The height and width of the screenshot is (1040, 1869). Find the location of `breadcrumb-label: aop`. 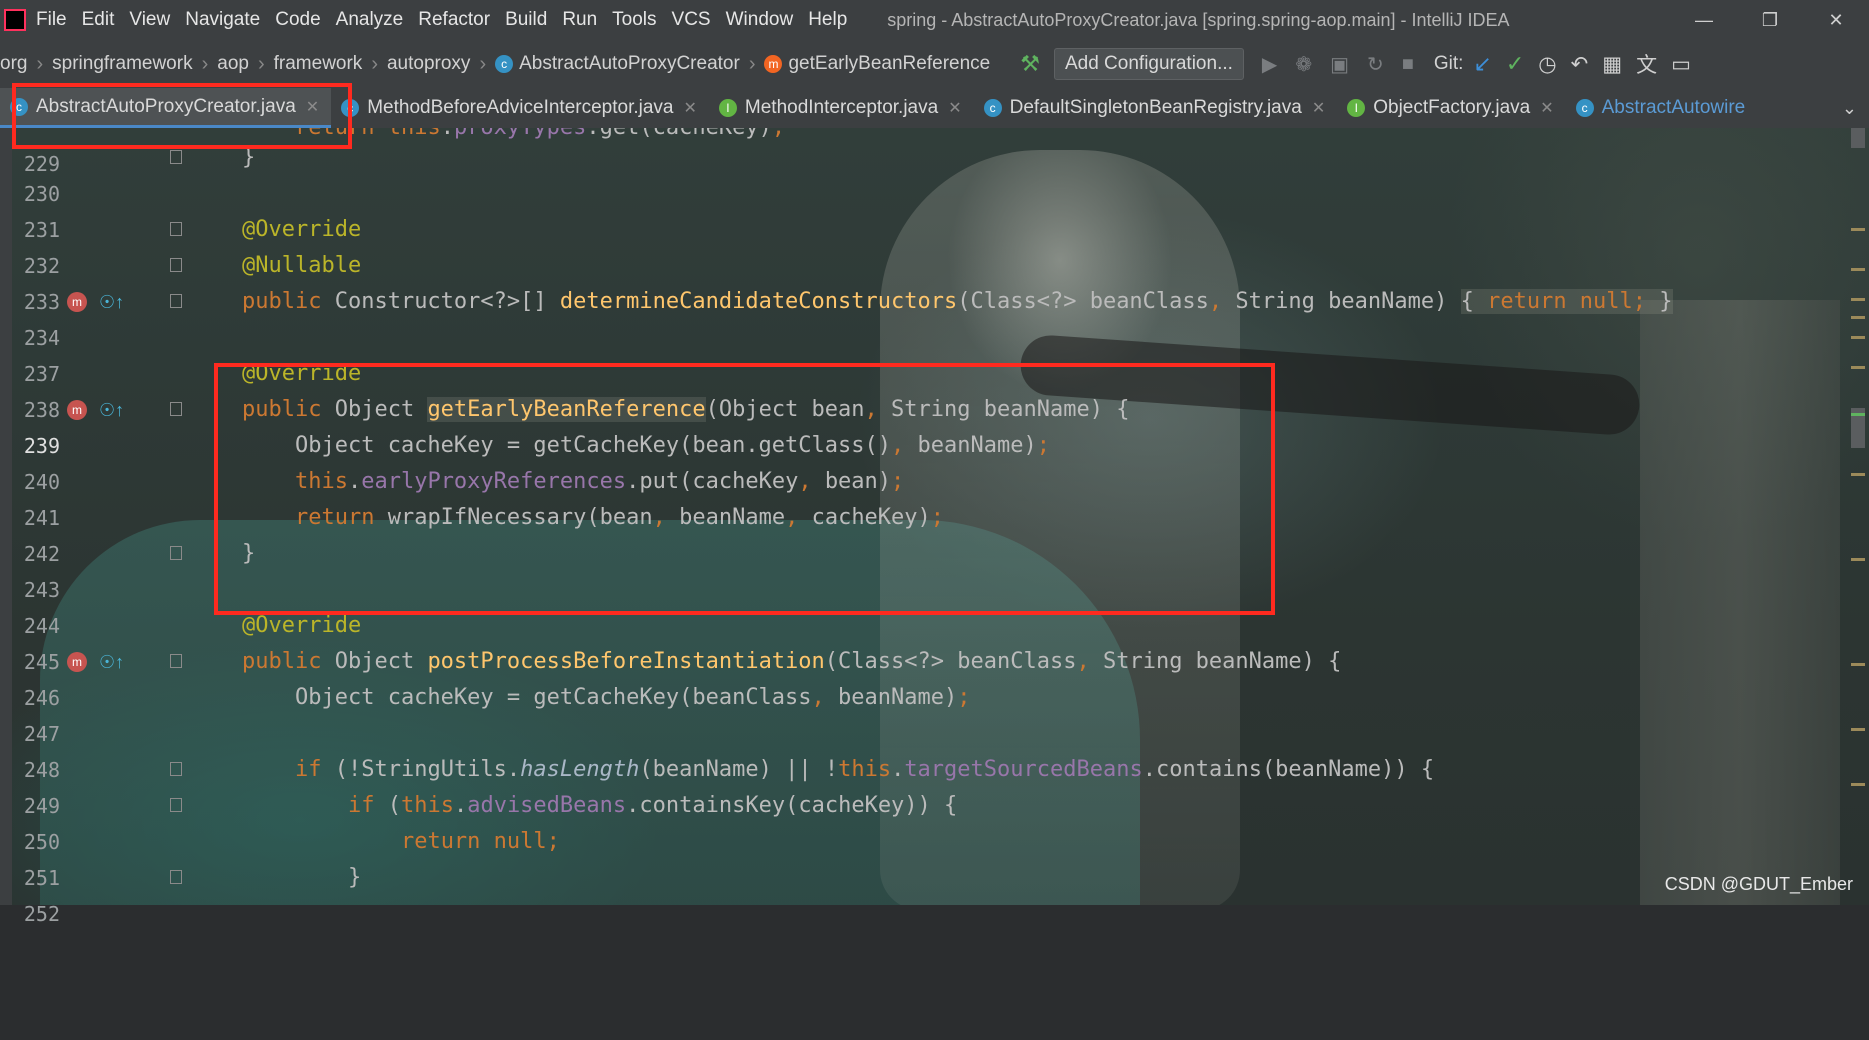

breadcrumb-label: aop is located at coordinates (233, 63).